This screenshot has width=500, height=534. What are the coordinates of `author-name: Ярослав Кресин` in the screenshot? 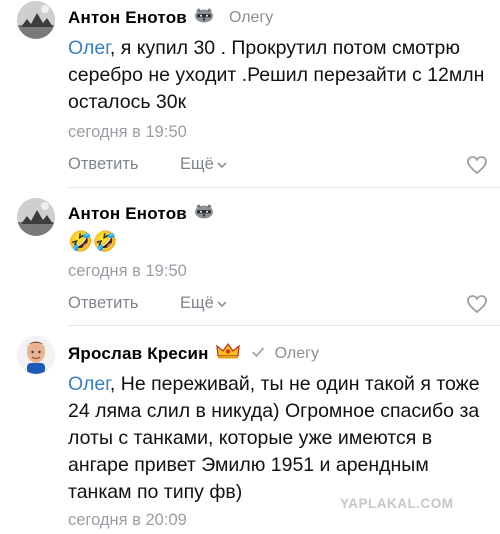 It's located at (138, 354).